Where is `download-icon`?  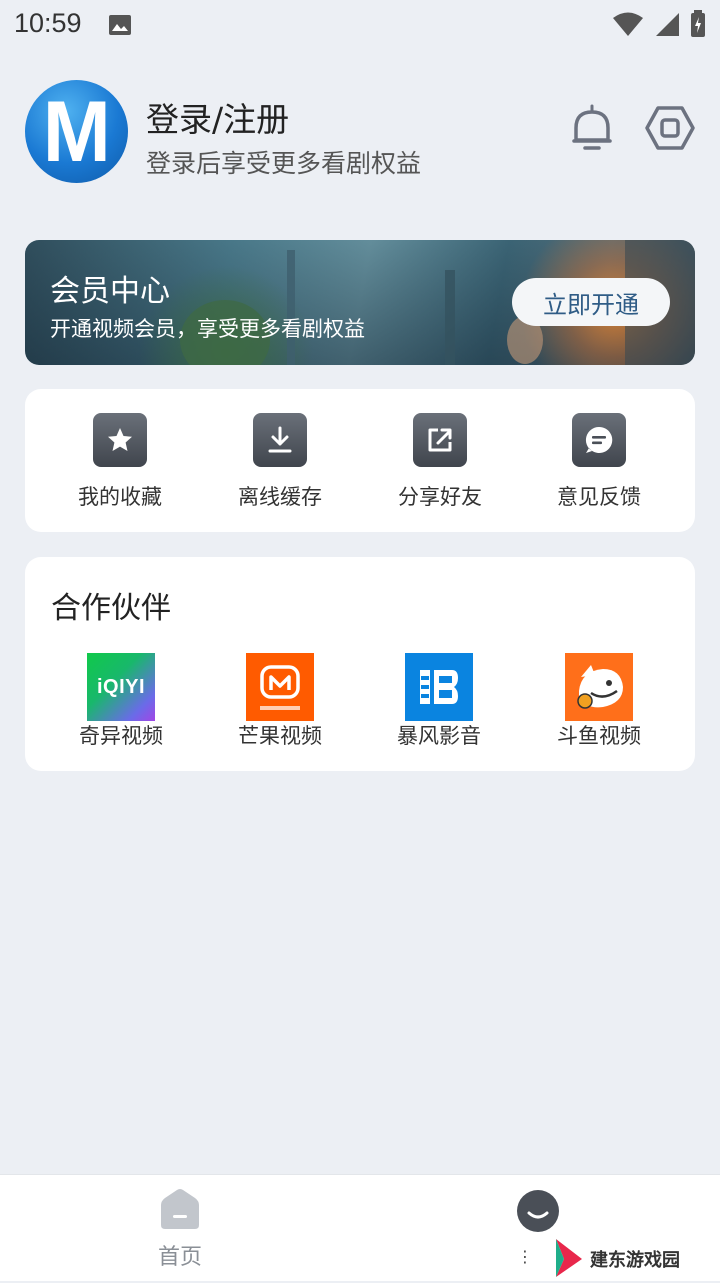
download-icon is located at coordinates (280, 440).